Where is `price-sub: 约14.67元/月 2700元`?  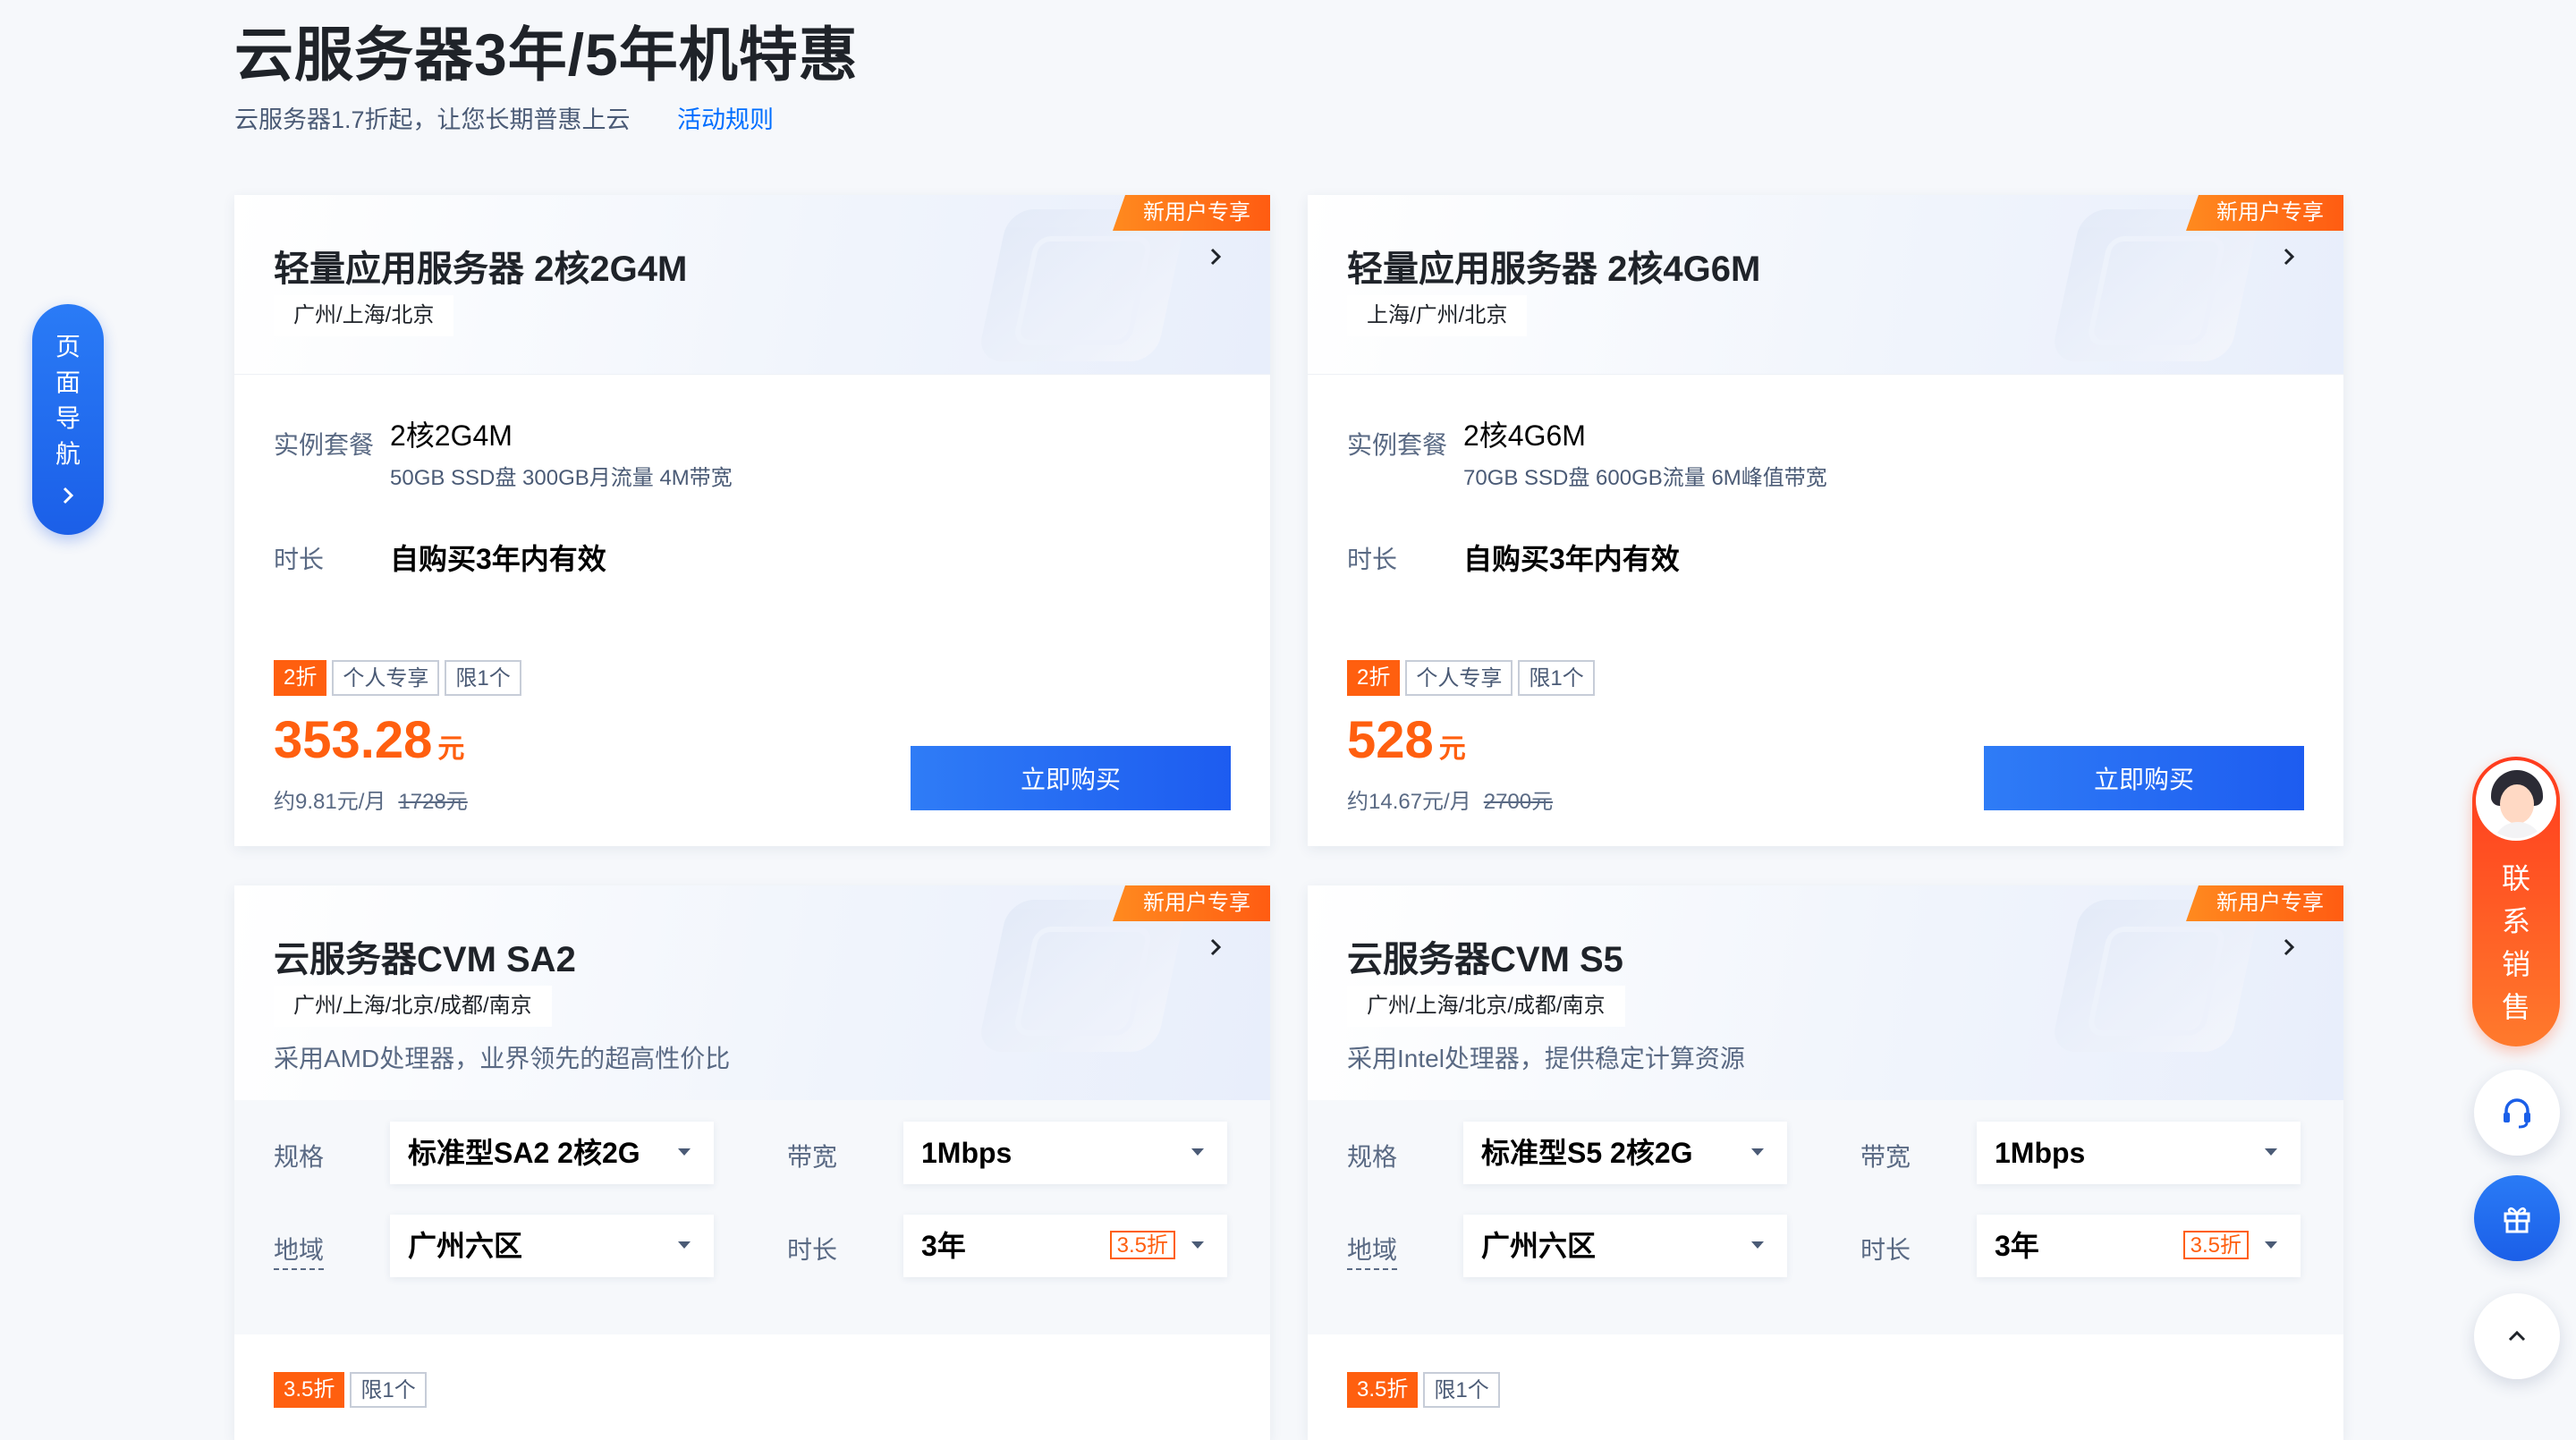 price-sub: 约14.67元/月 2700元 is located at coordinates (1450, 800).